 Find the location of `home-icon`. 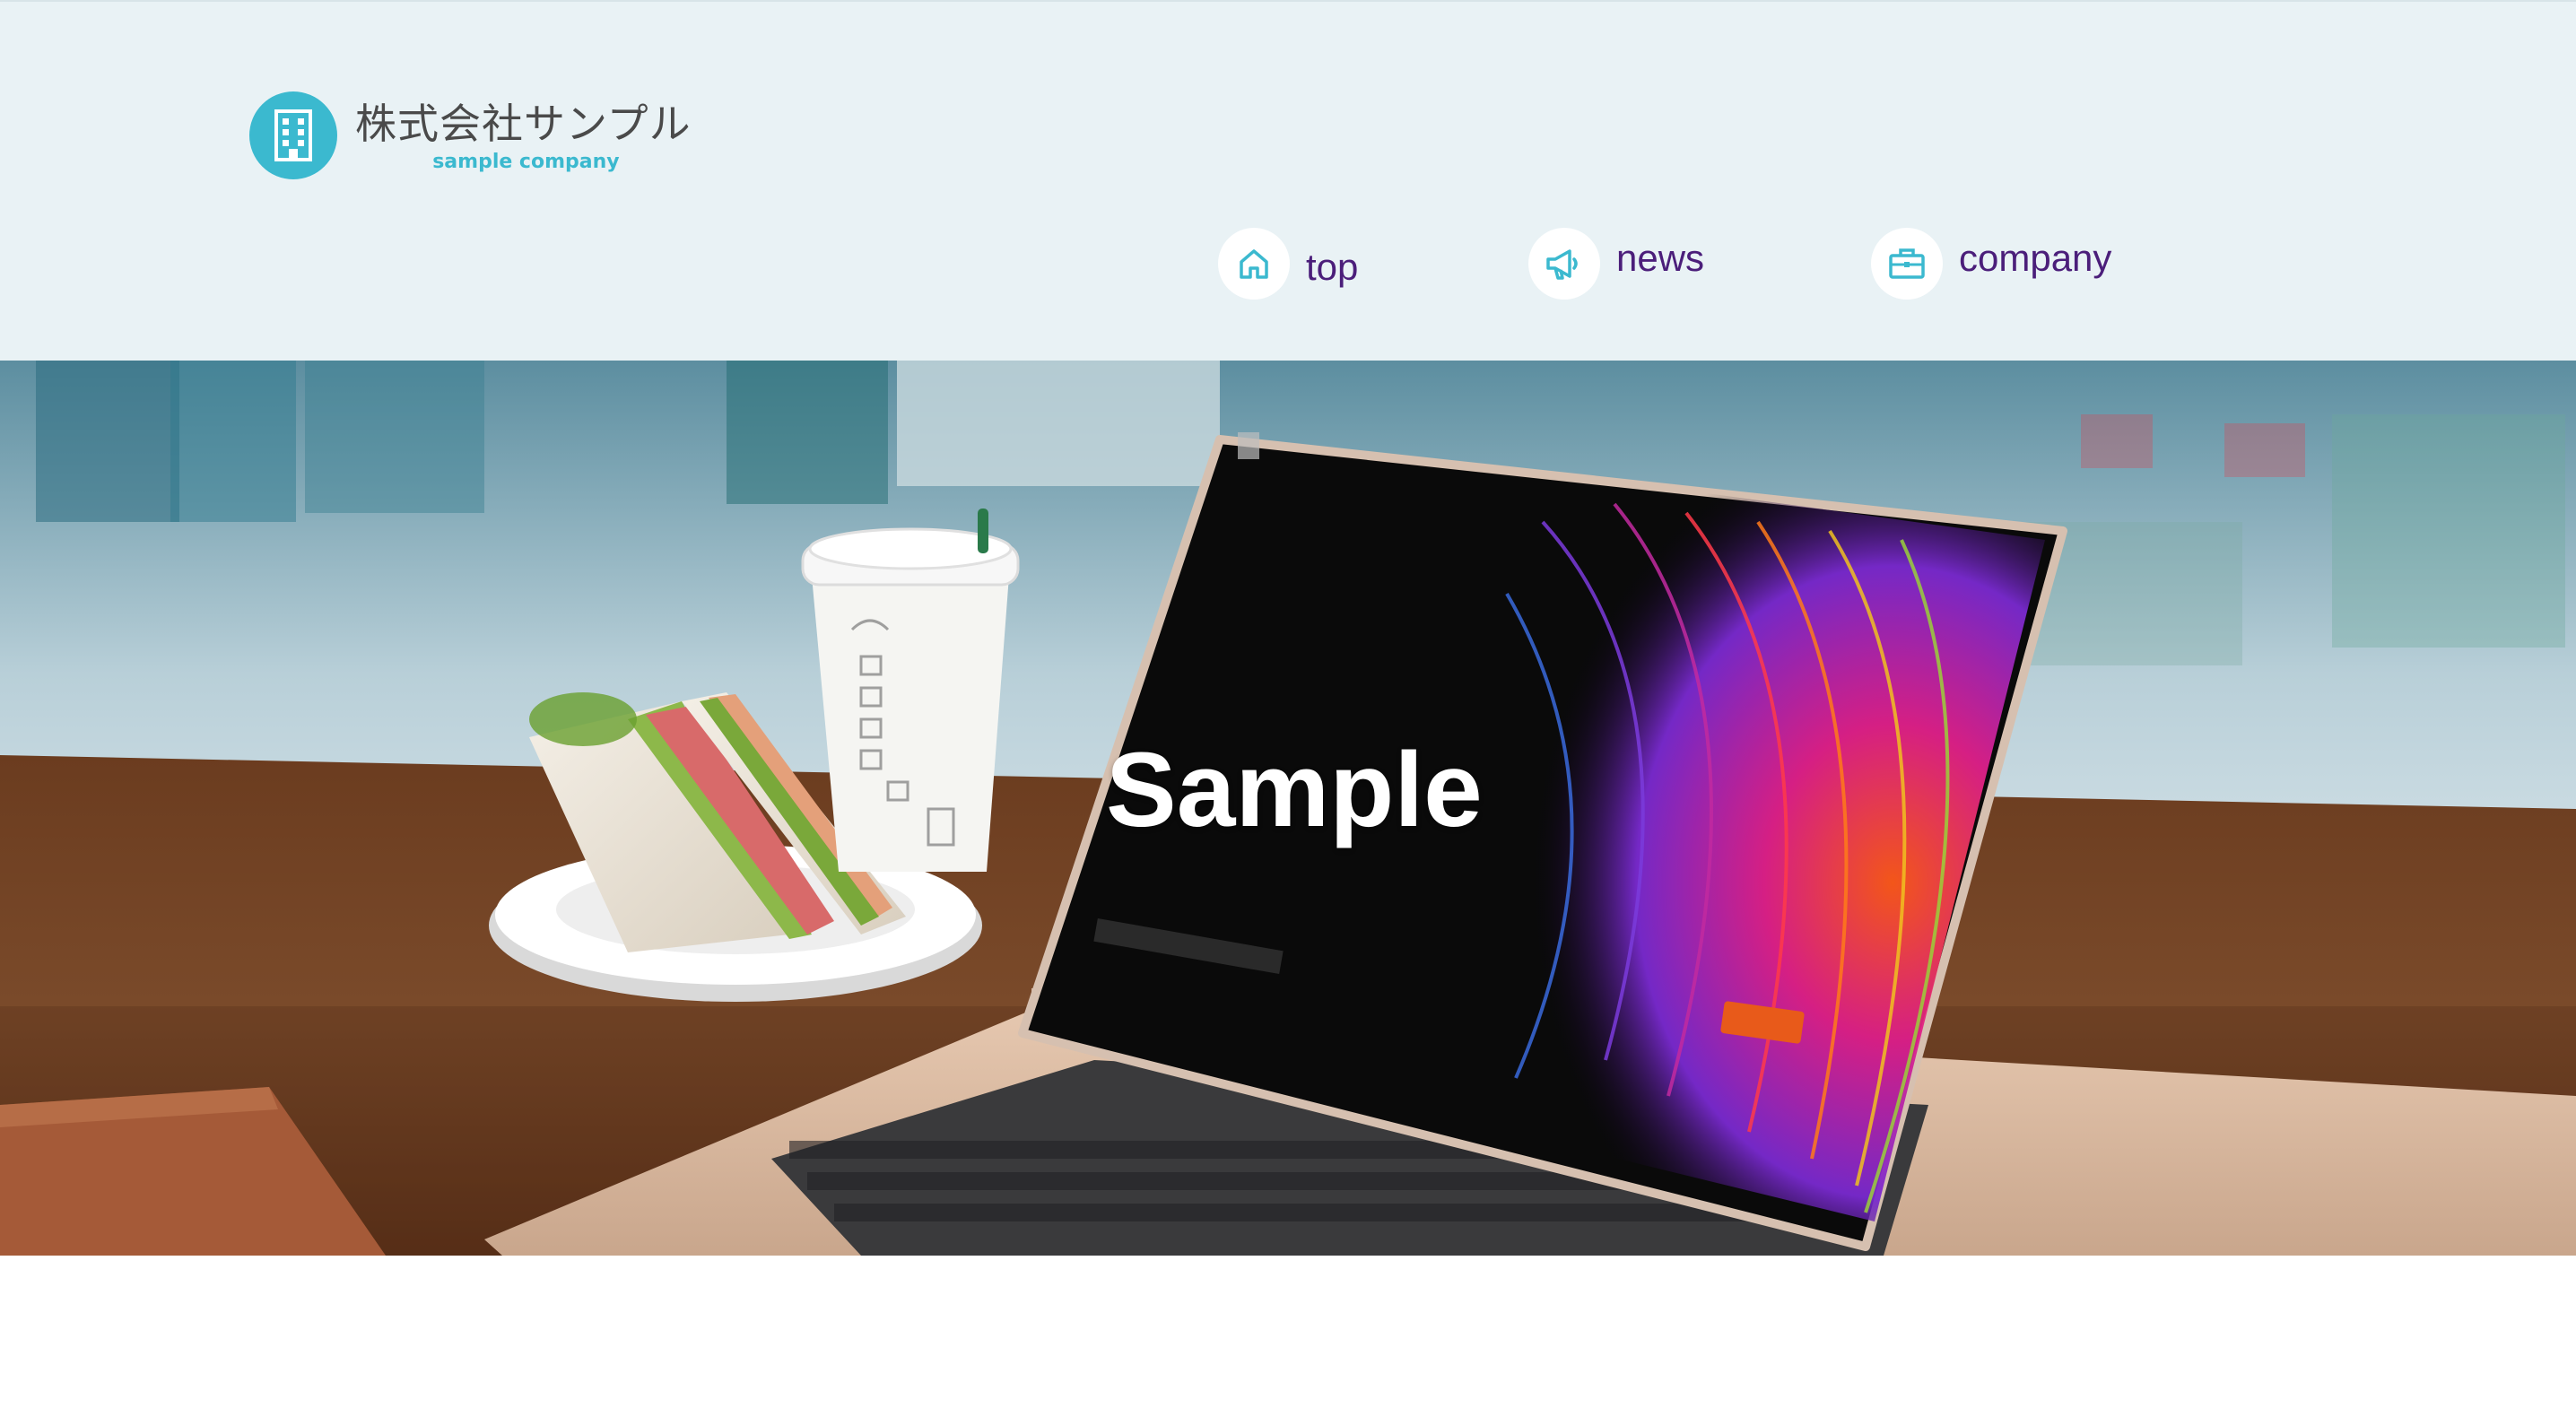

home-icon is located at coordinates (1254, 264).